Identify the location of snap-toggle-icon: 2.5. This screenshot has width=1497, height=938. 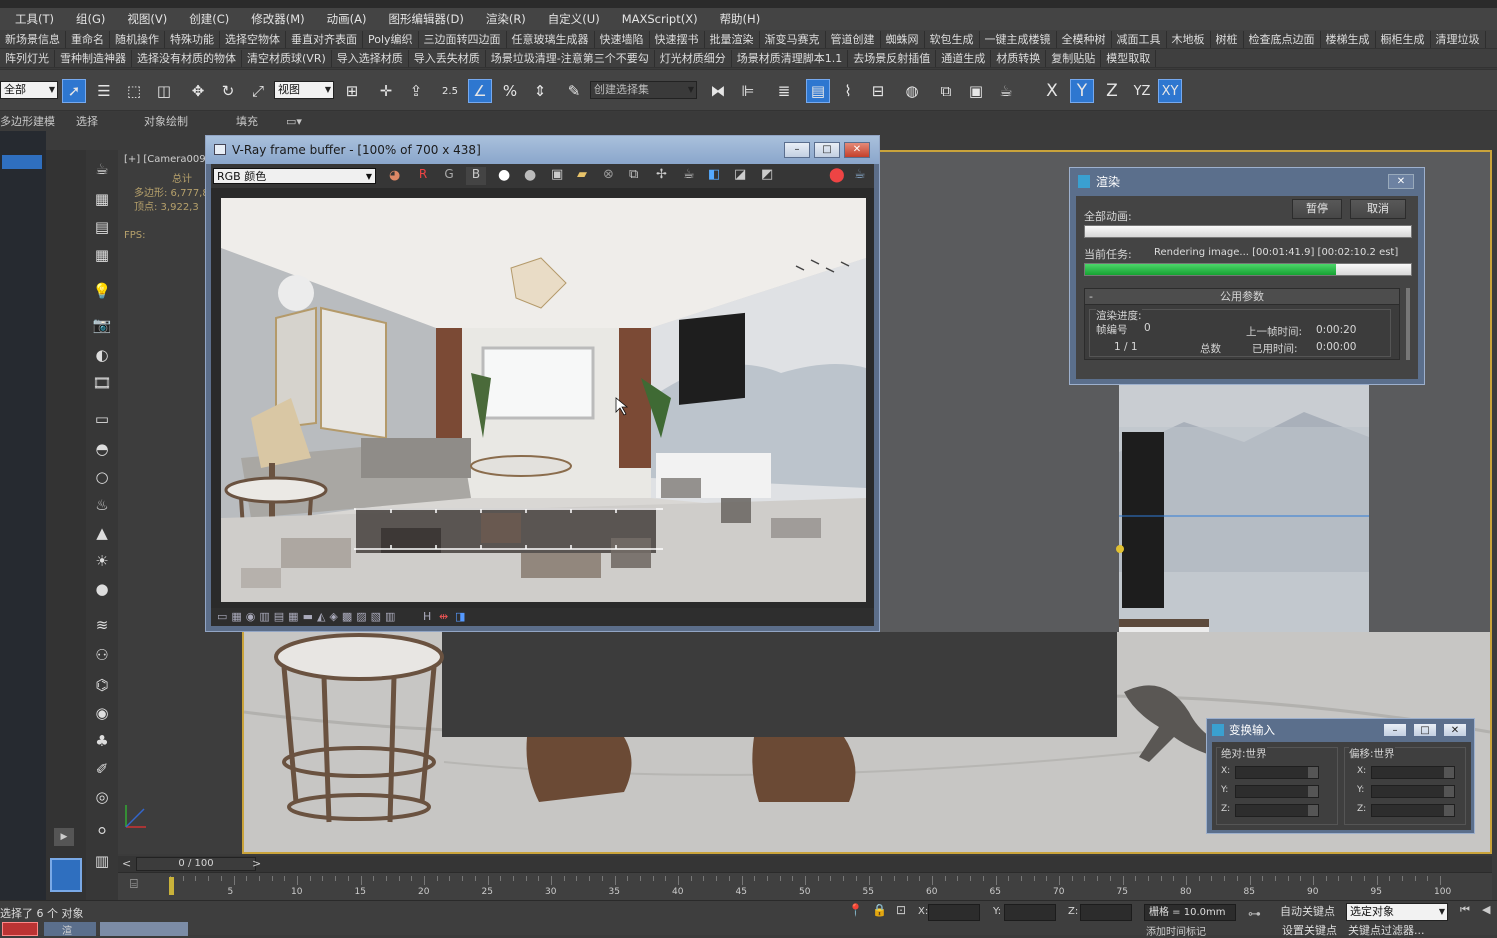
(450, 91).